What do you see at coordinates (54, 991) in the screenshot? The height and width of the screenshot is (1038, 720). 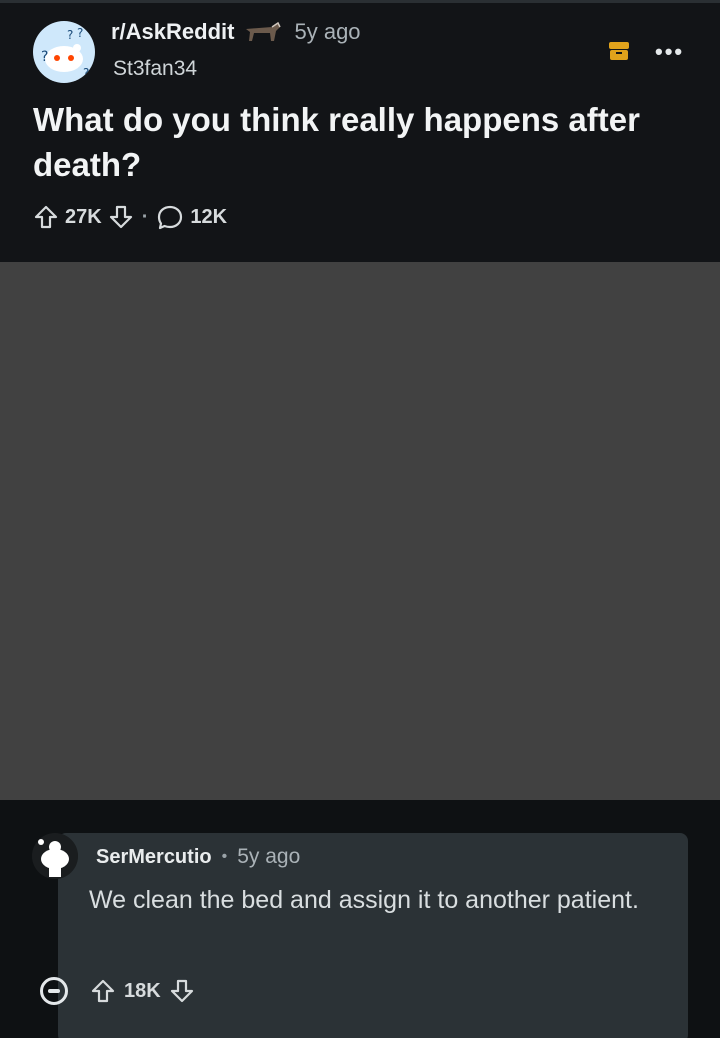 I see `collapse-icon` at bounding box center [54, 991].